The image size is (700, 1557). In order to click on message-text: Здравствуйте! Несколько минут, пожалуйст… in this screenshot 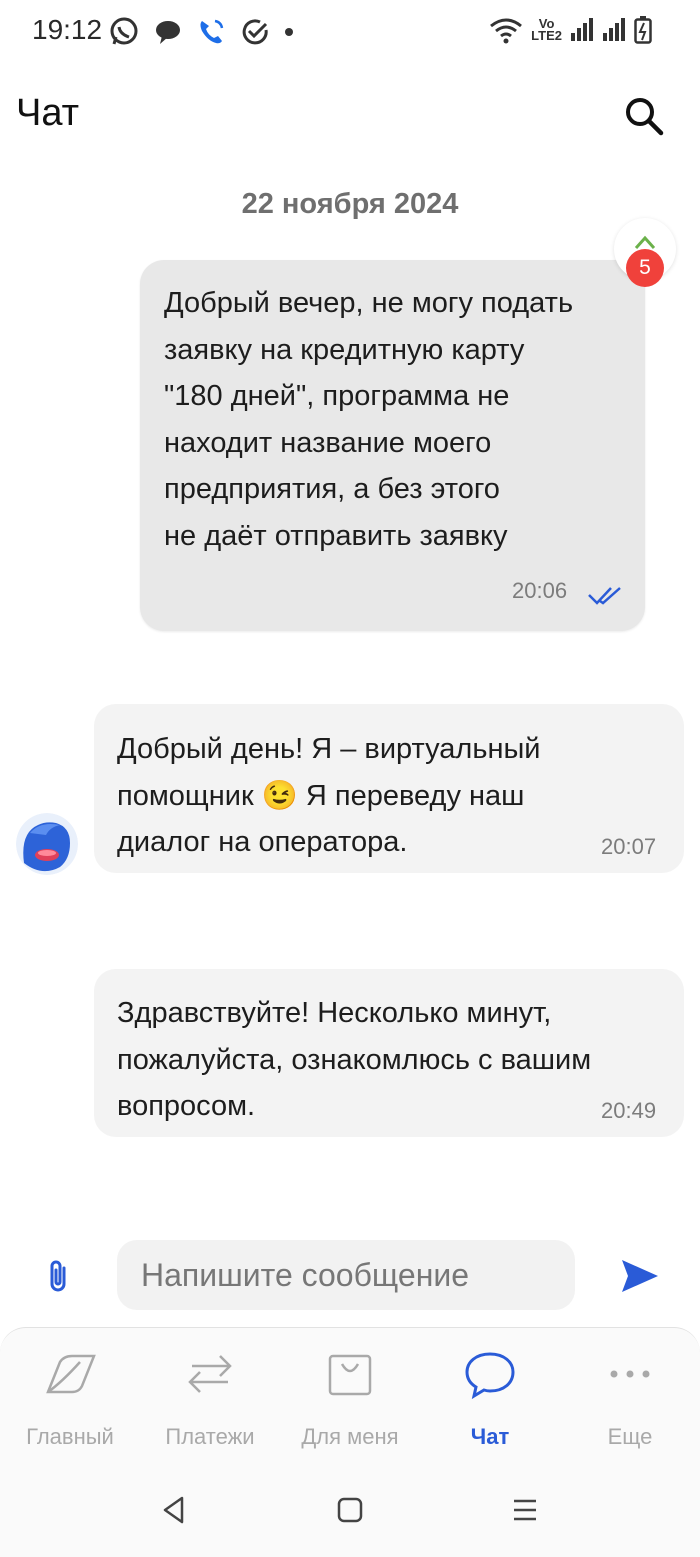, I will do `click(354, 1060)`.